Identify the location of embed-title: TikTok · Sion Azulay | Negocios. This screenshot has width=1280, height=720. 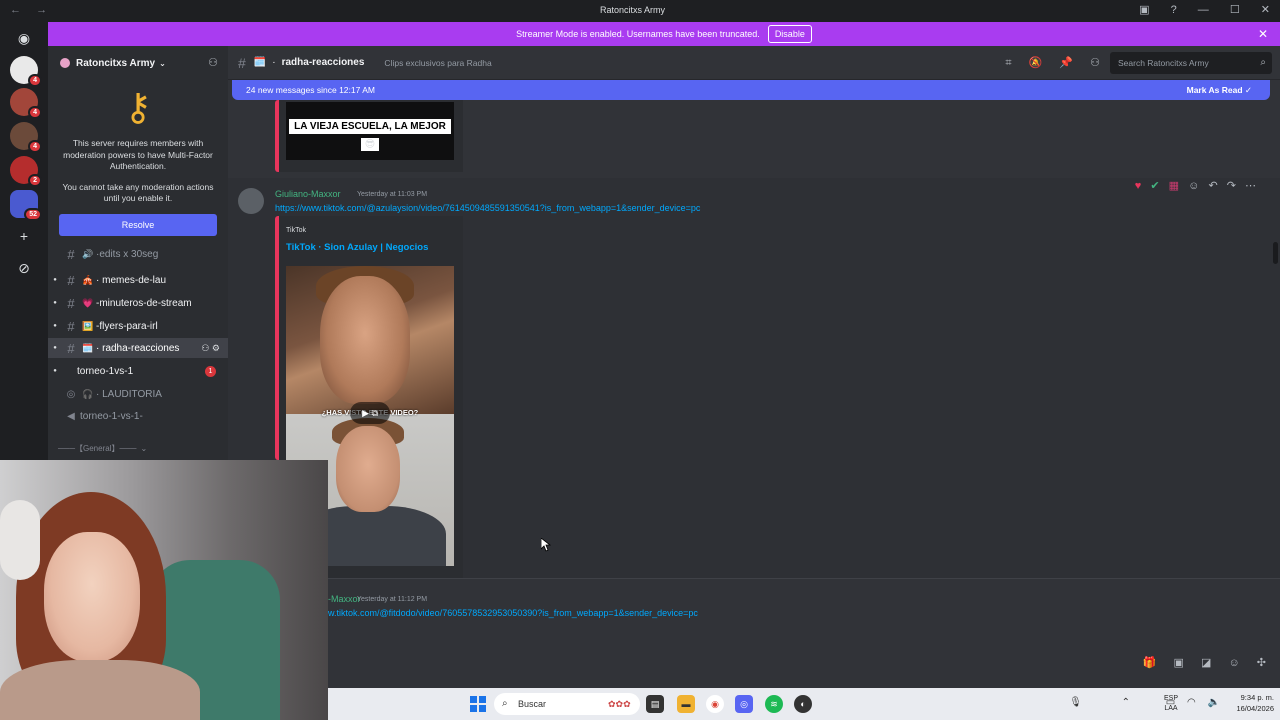
(357, 247).